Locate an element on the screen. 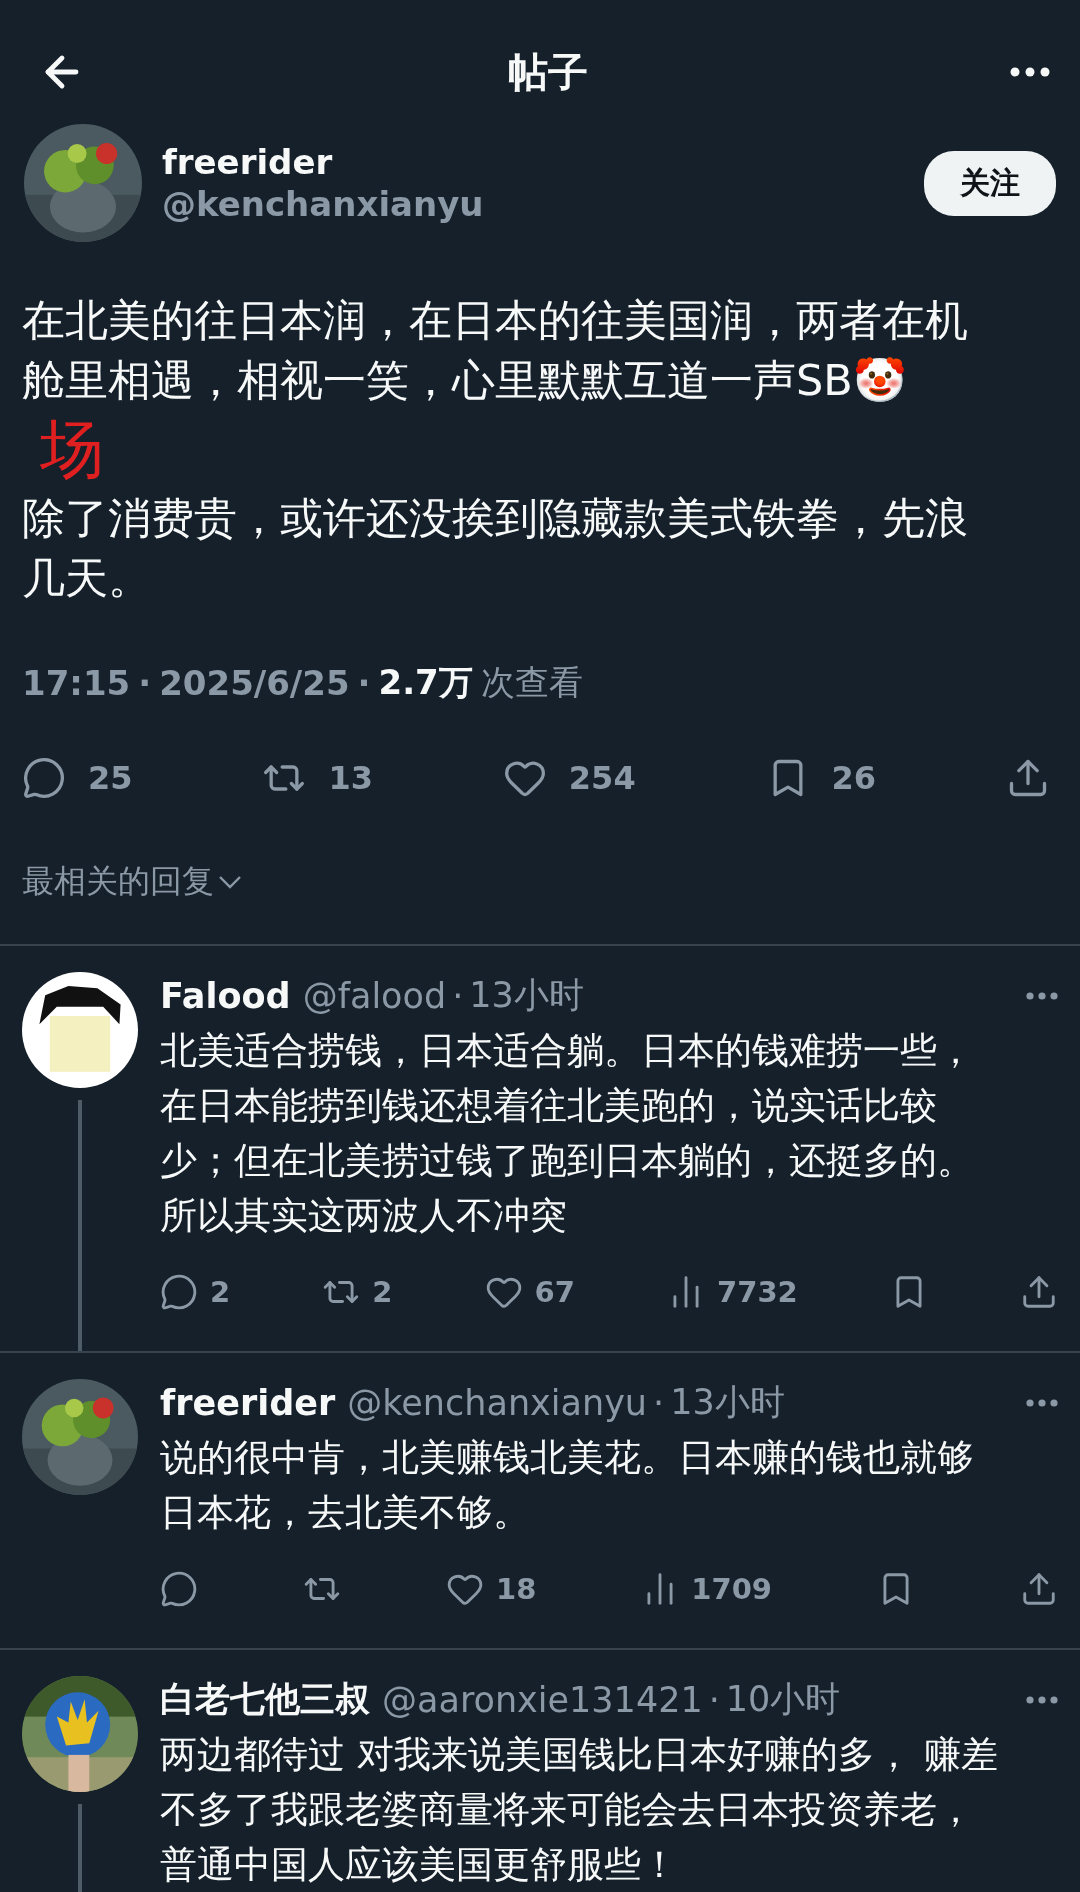  reply-text: 说的很中肯，北美赚钱北美花。日本赚的钱也就够日本花，去北美不够。 is located at coordinates (567, 1486).